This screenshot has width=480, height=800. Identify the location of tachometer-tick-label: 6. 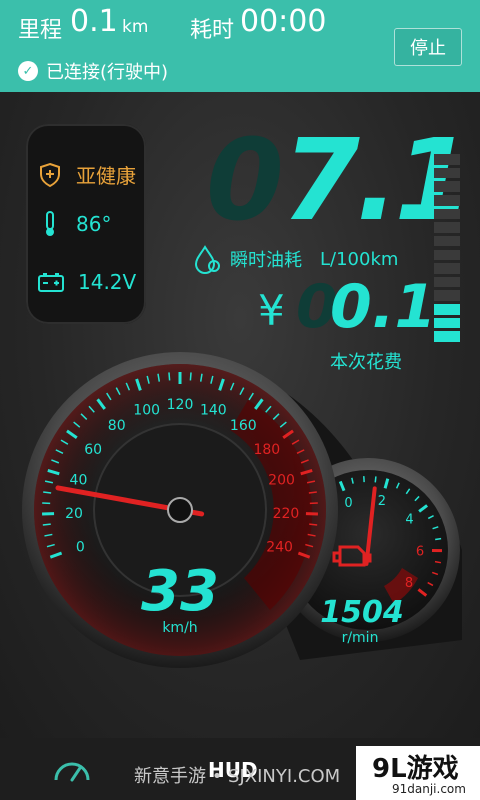
(420, 551).